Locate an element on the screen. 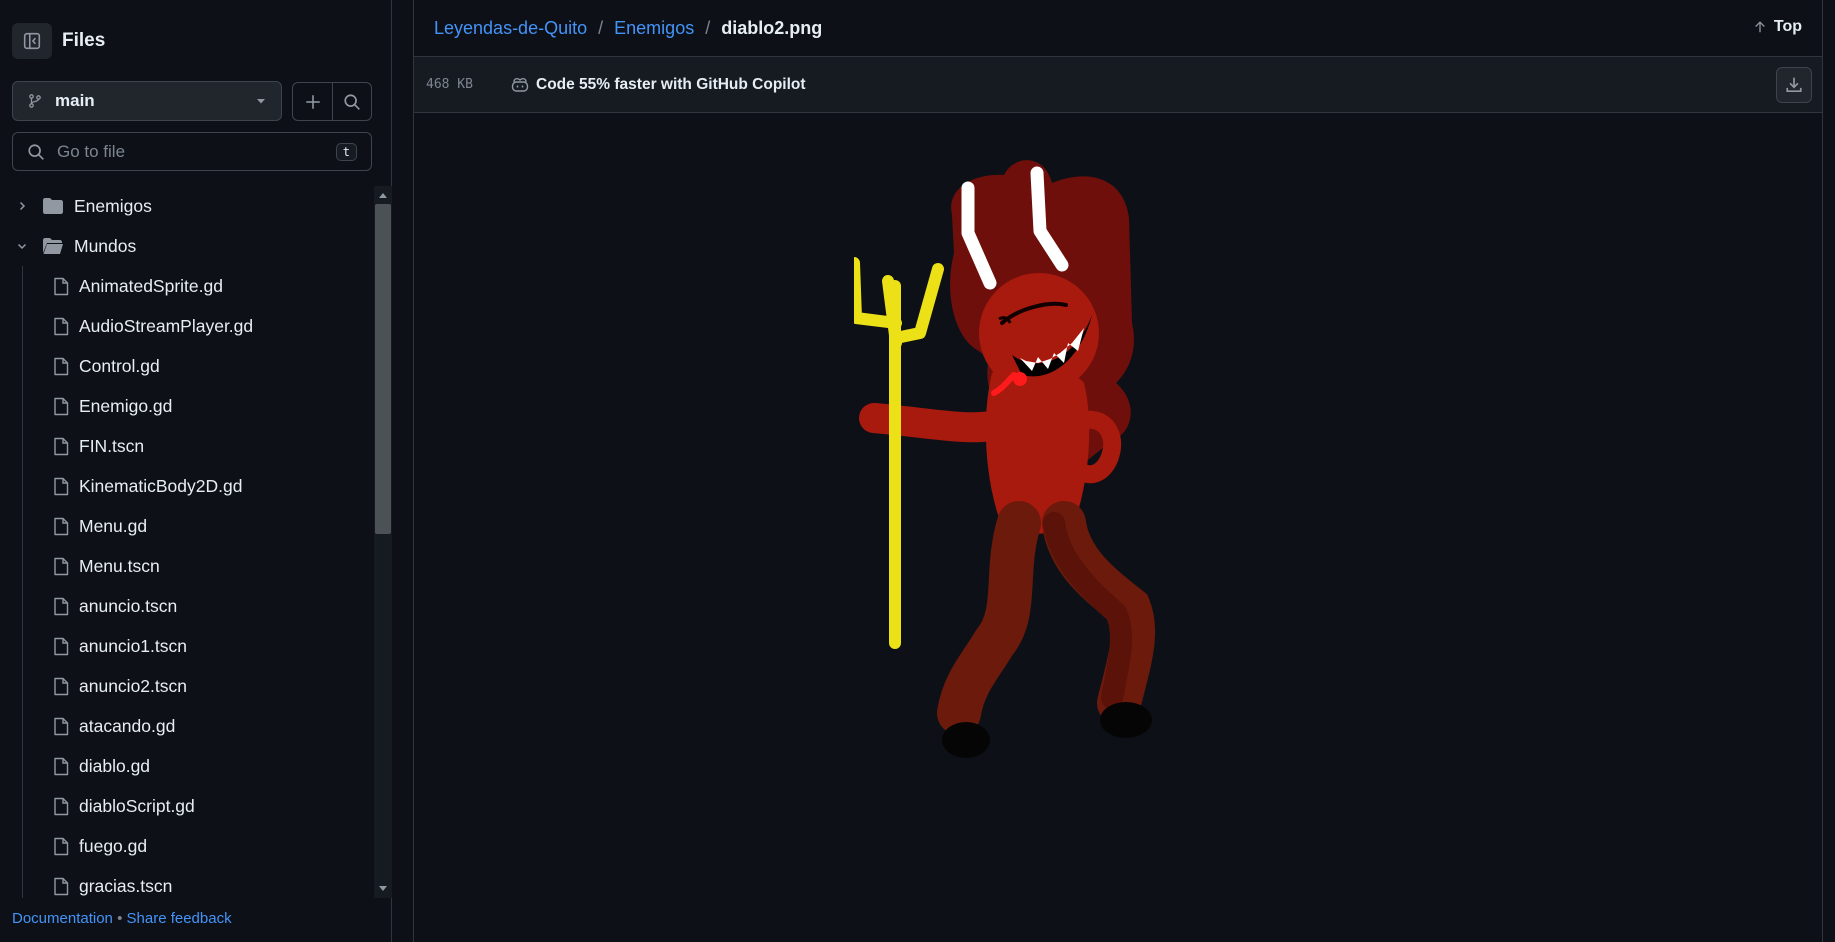 The width and height of the screenshot is (1835, 942). plus-icon is located at coordinates (312, 101).